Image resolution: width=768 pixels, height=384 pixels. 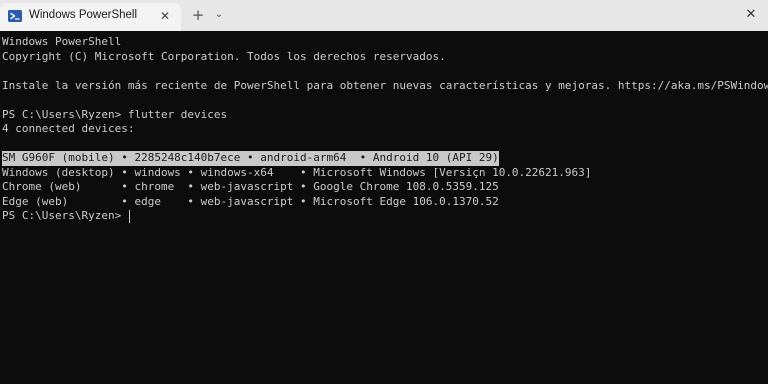 I want to click on close-tab-icon: ✕, so click(x=165, y=16).